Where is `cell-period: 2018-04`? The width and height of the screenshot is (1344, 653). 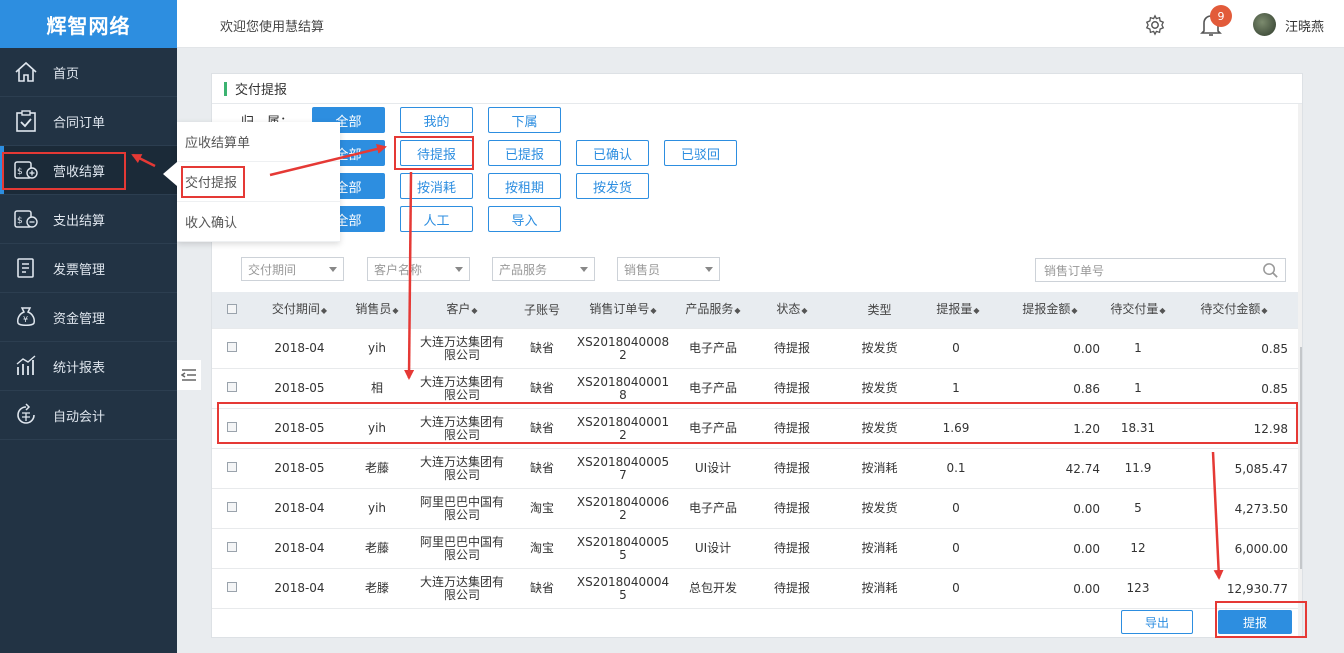 cell-period: 2018-04 is located at coordinates (299, 348).